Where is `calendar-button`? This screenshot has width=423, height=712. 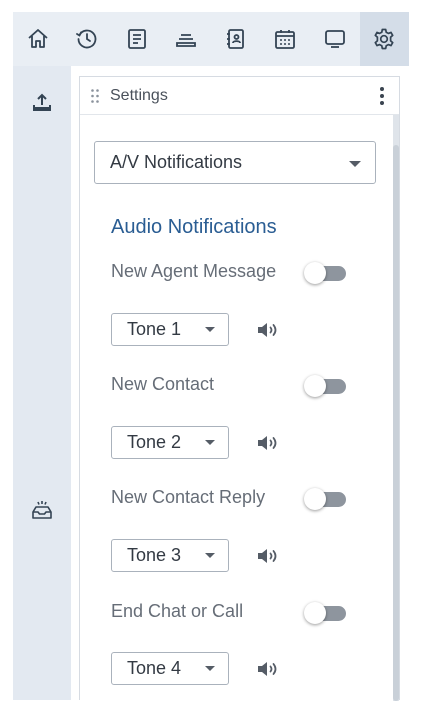 calendar-button is located at coordinates (286, 39).